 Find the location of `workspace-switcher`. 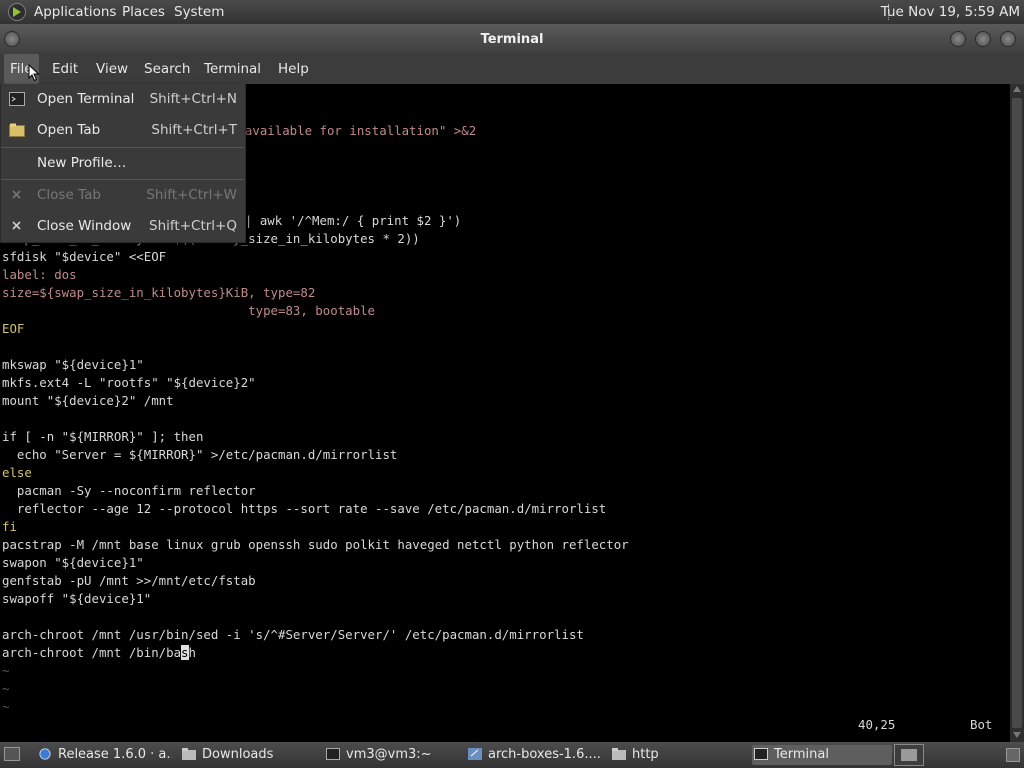

workspace-switcher is located at coordinates (909, 755).